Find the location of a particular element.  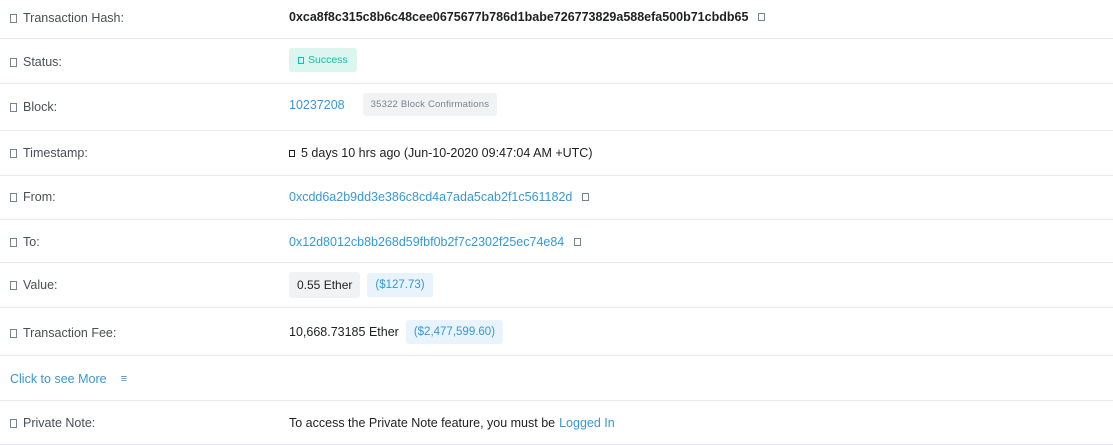

label-from: From: is located at coordinates (33, 197).